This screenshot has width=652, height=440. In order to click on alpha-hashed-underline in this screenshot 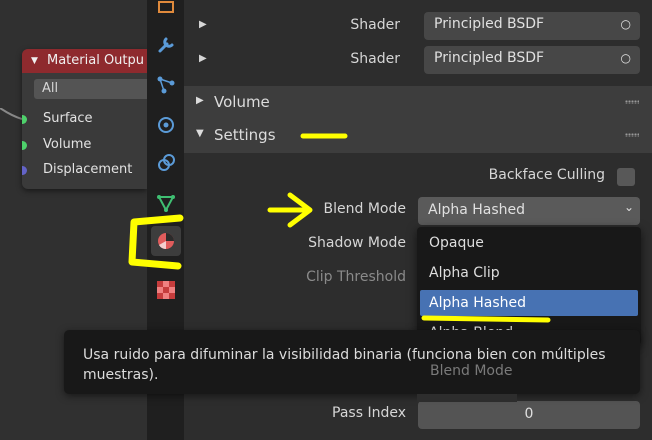, I will do `click(486, 319)`.